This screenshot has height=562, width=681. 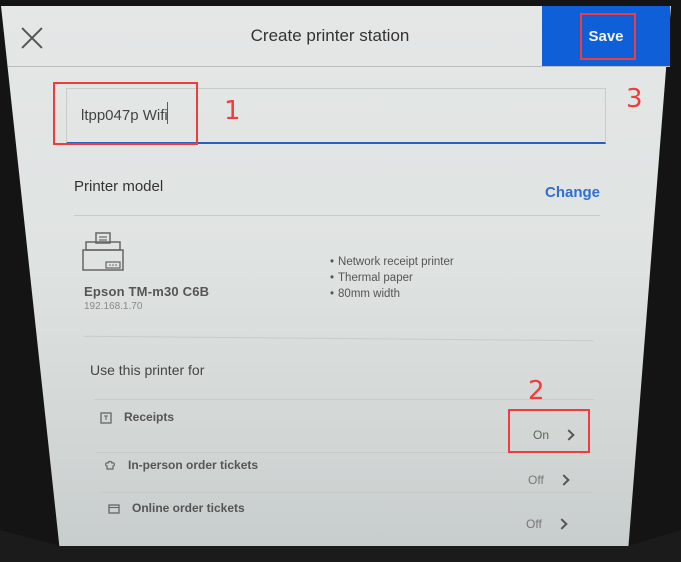 I want to click on feature-item: 80mm width, so click(x=392, y=294).